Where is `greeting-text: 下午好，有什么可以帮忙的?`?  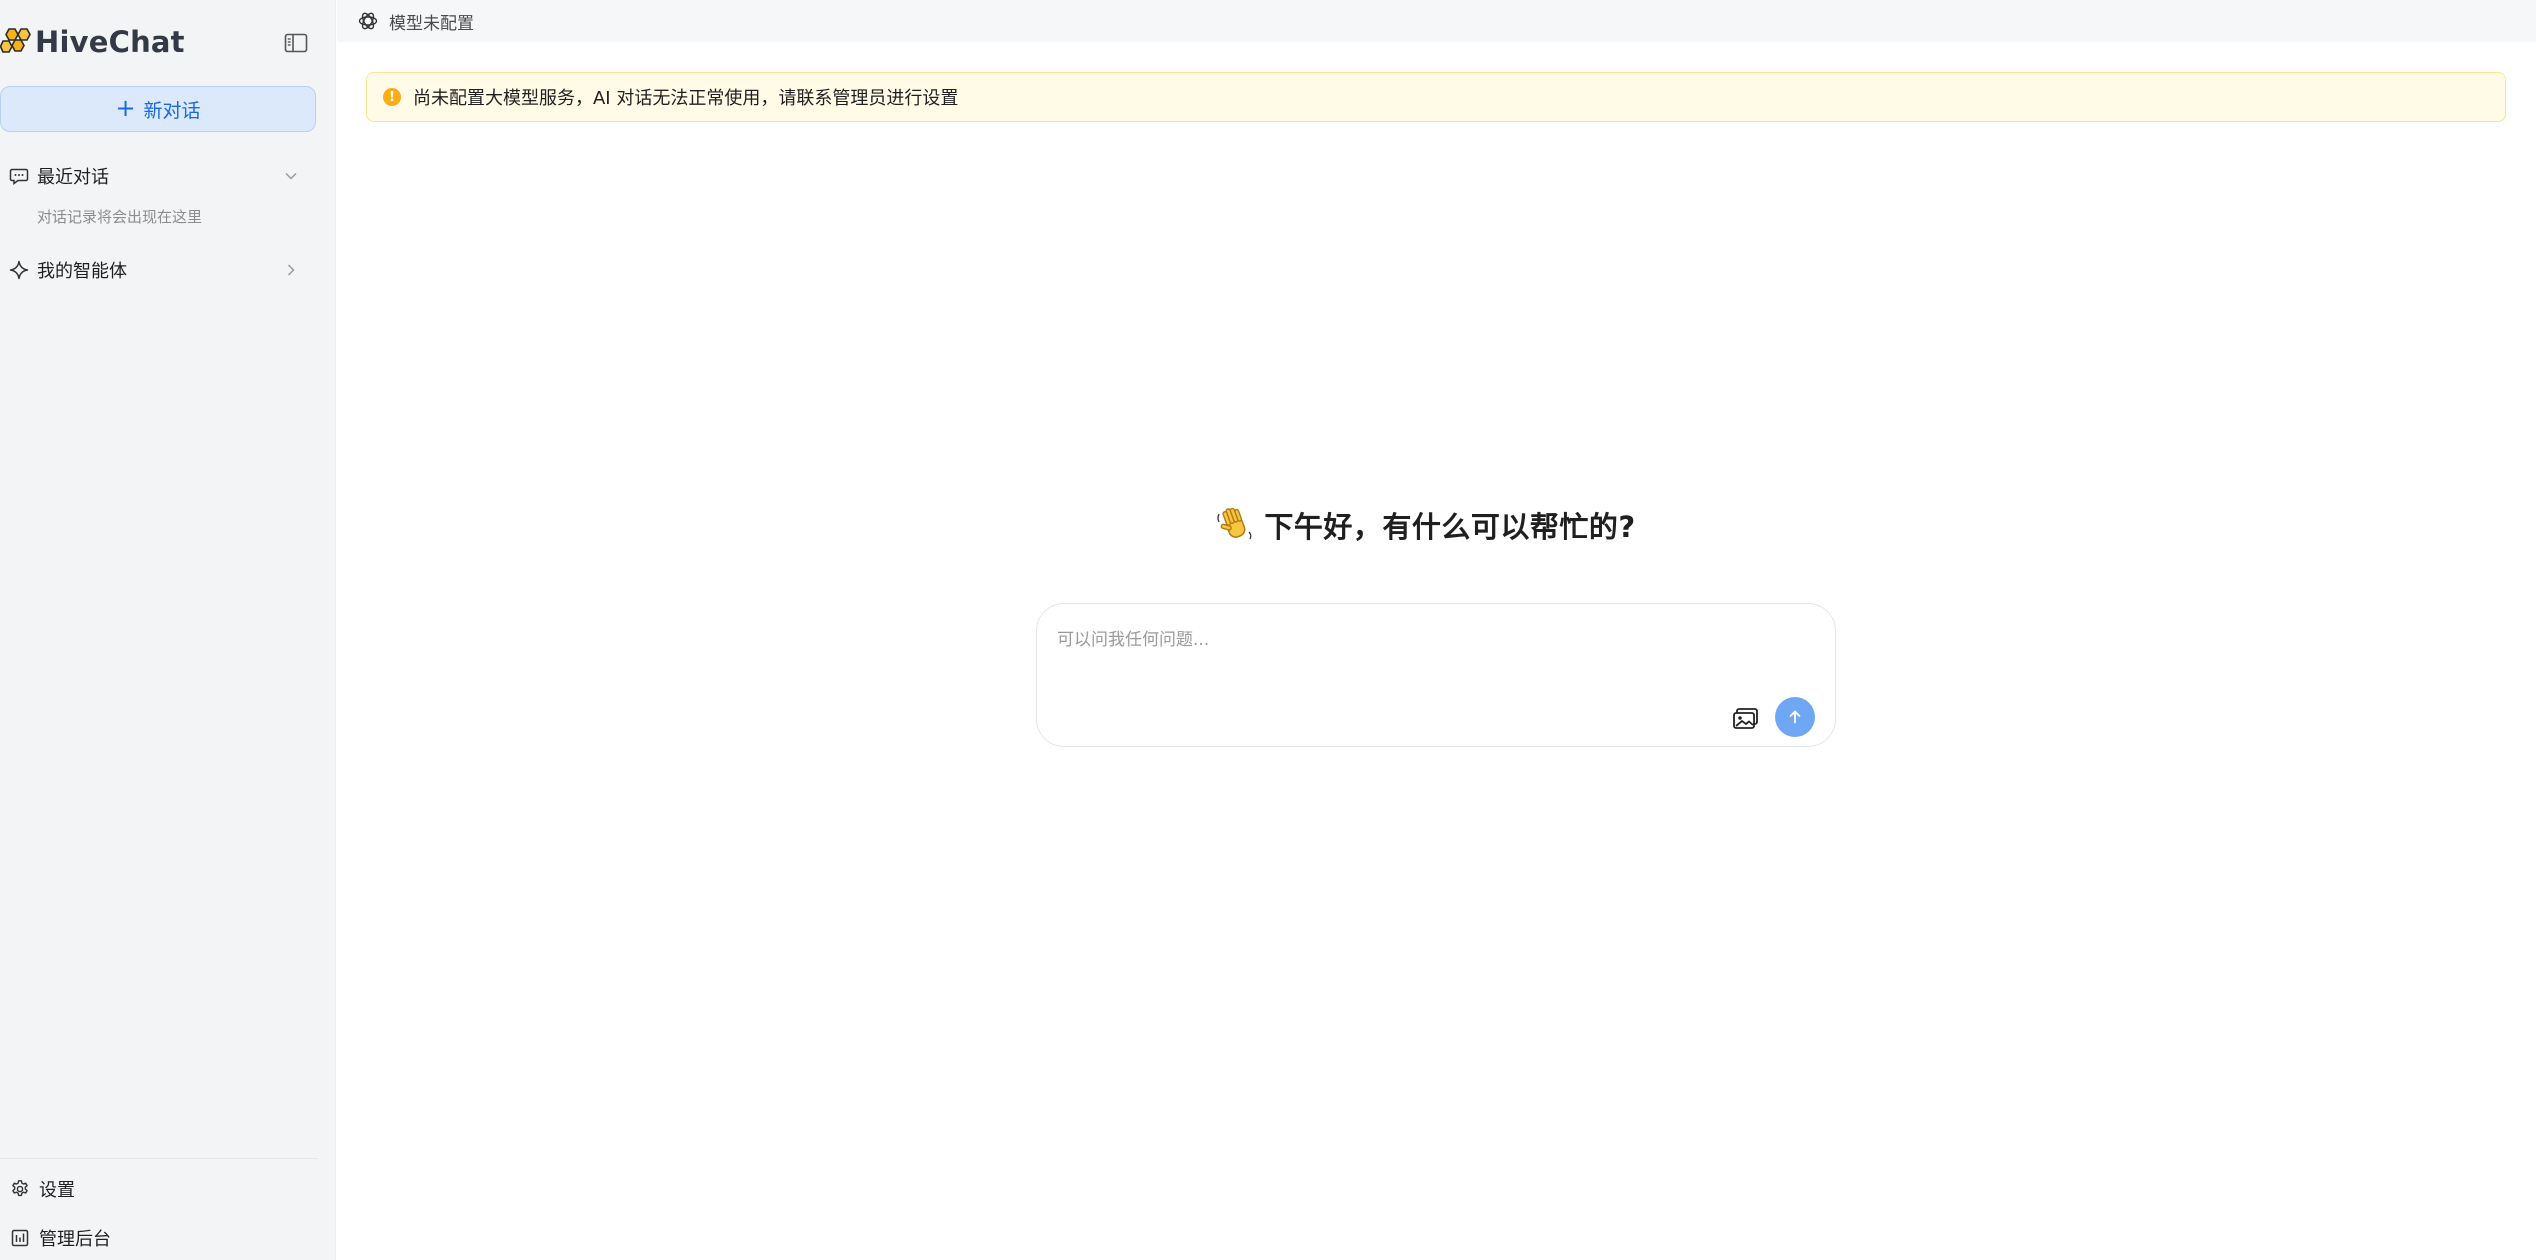
greeting-text: 下午好，有什么可以帮忙的? is located at coordinates (1450, 527).